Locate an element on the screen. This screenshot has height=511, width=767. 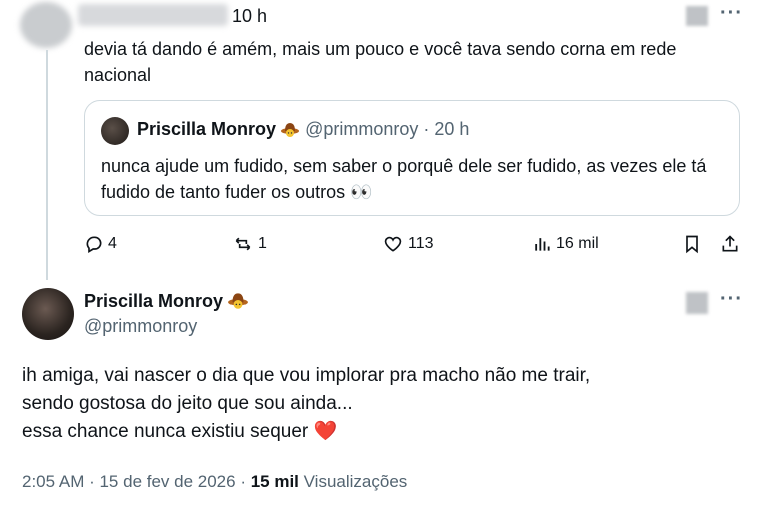
thread-line is located at coordinates (47, 165).